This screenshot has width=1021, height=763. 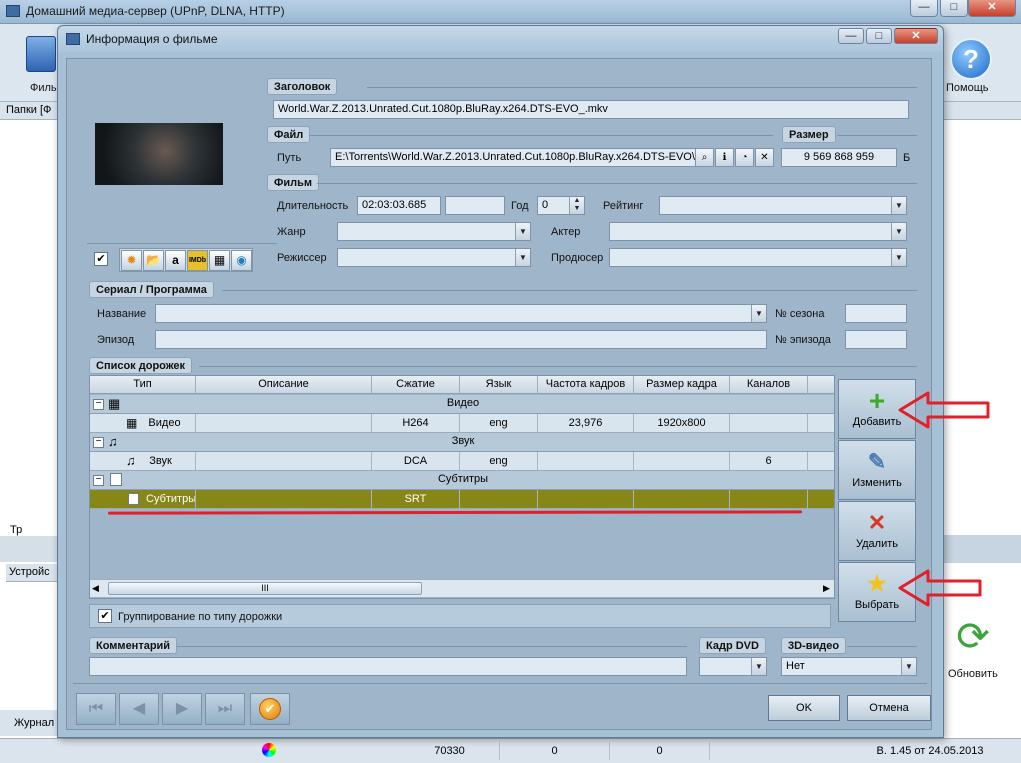 I want to click on duration-extra-field, so click(x=475, y=205).